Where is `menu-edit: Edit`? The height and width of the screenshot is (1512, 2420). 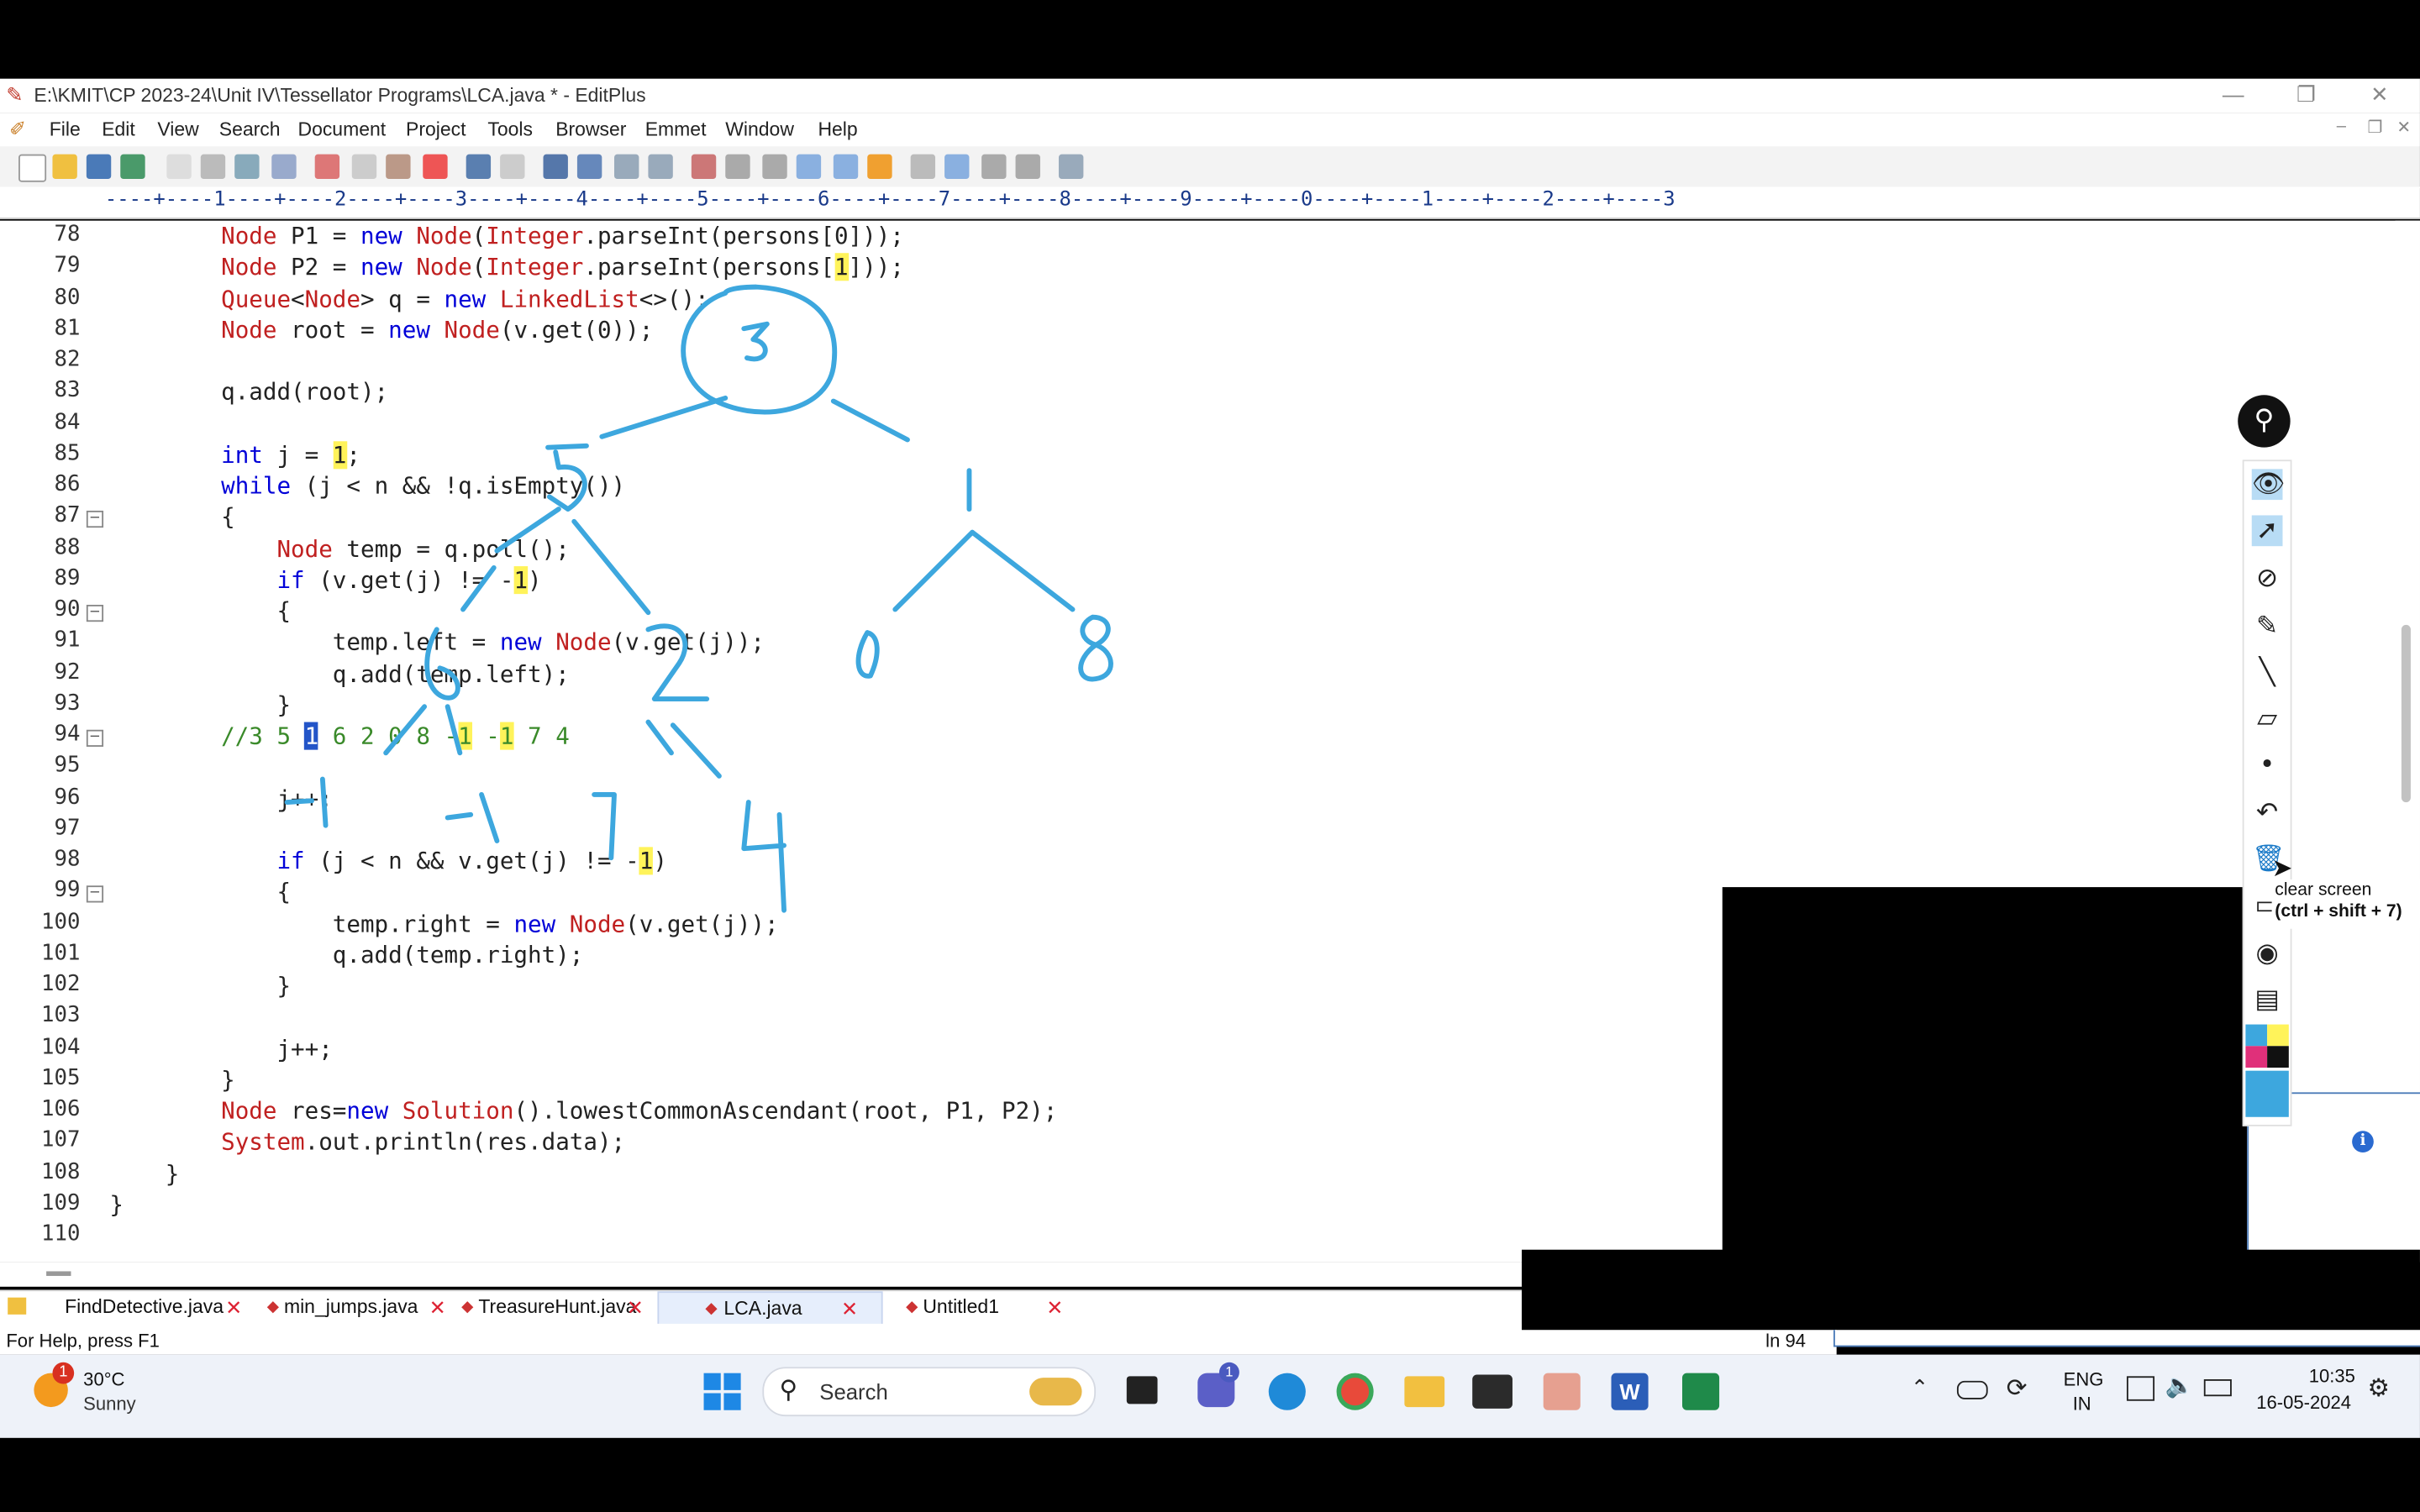 menu-edit: Edit is located at coordinates (118, 129).